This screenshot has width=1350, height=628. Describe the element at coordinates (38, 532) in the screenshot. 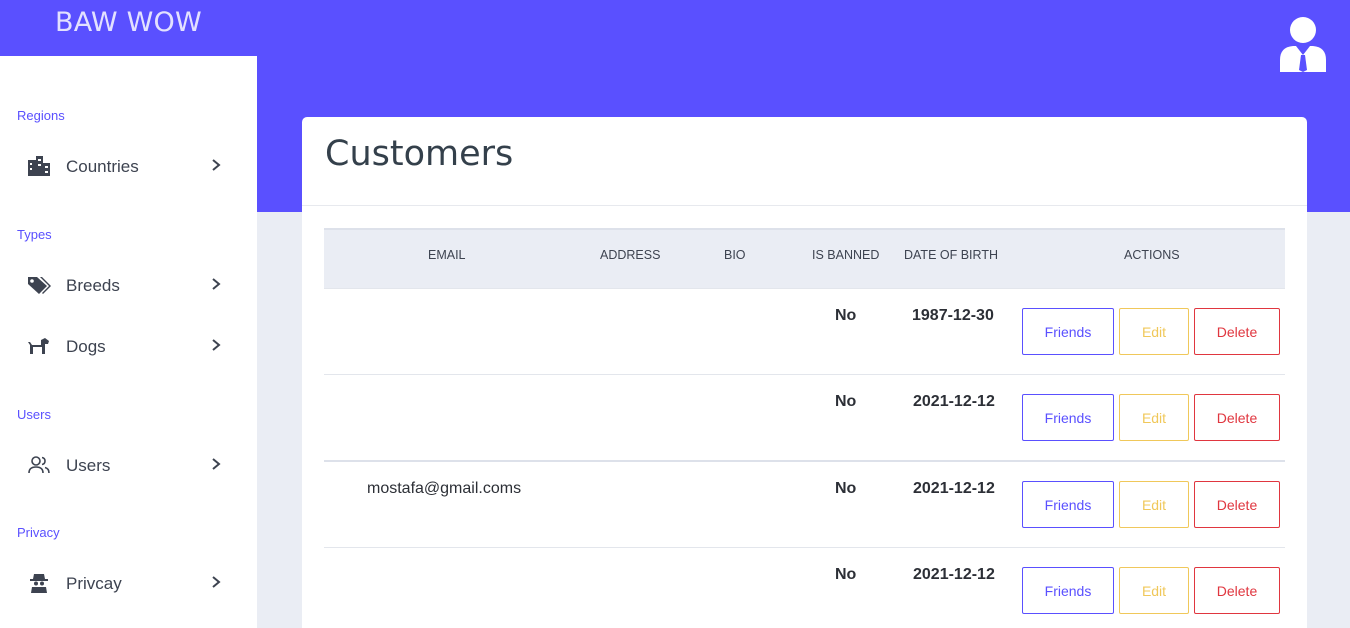

I see `sidebar-section-privacy: Privacy` at that location.